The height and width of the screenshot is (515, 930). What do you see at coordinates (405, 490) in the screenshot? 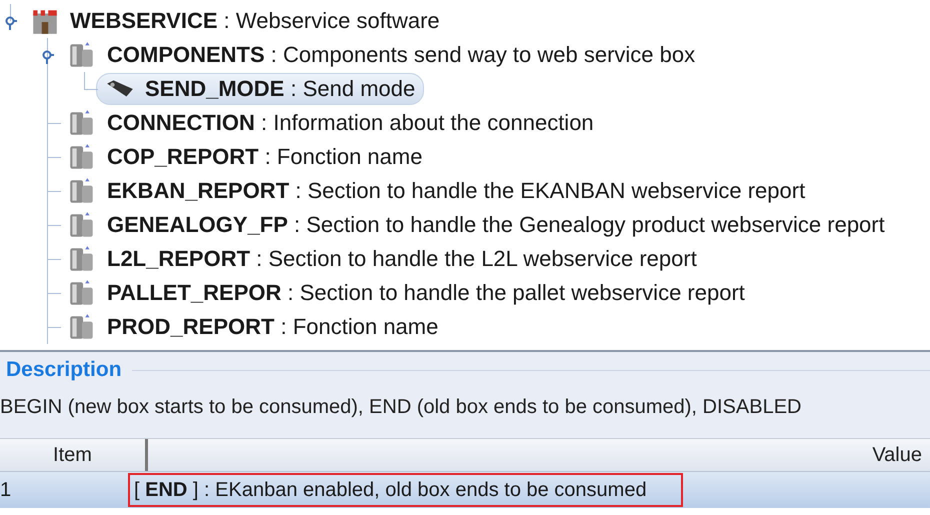
I see `table-cell: [ END ] : EKanban enabled, old box ends to be consumed` at bounding box center [405, 490].